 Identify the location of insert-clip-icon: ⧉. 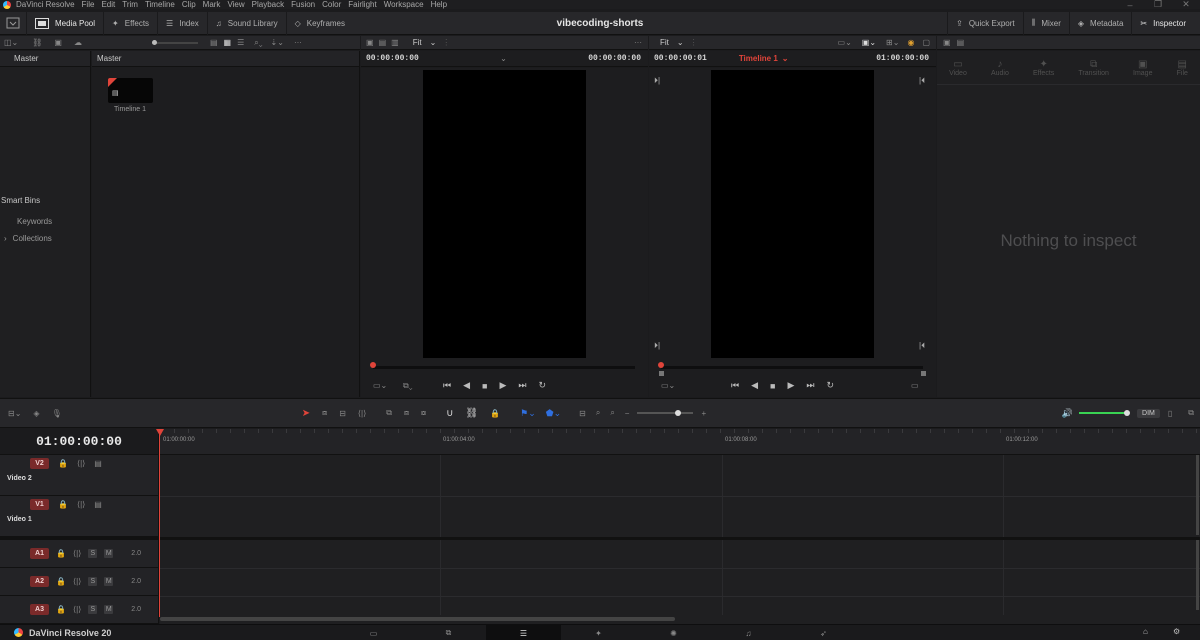
(389, 413).